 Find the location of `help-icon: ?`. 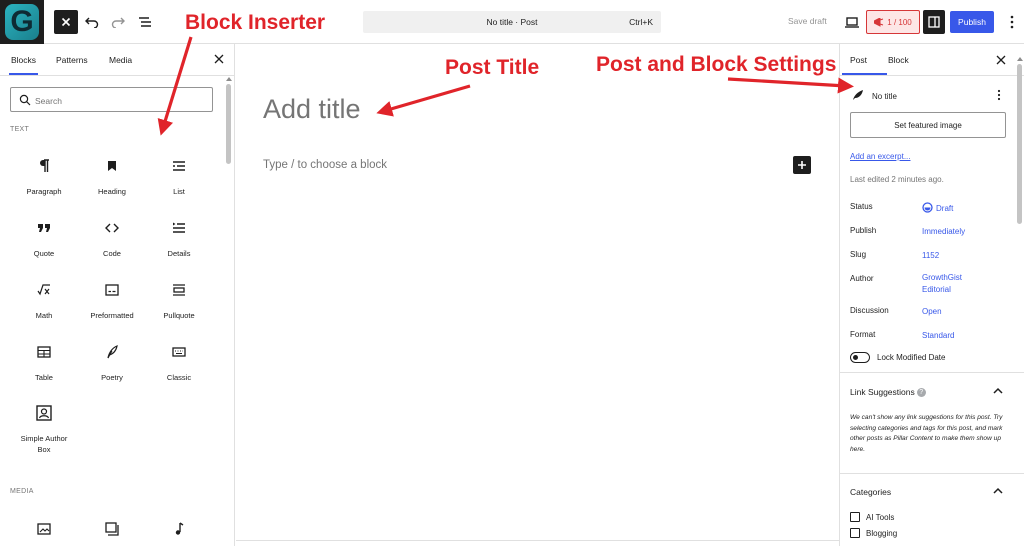

help-icon: ? is located at coordinates (921, 393).